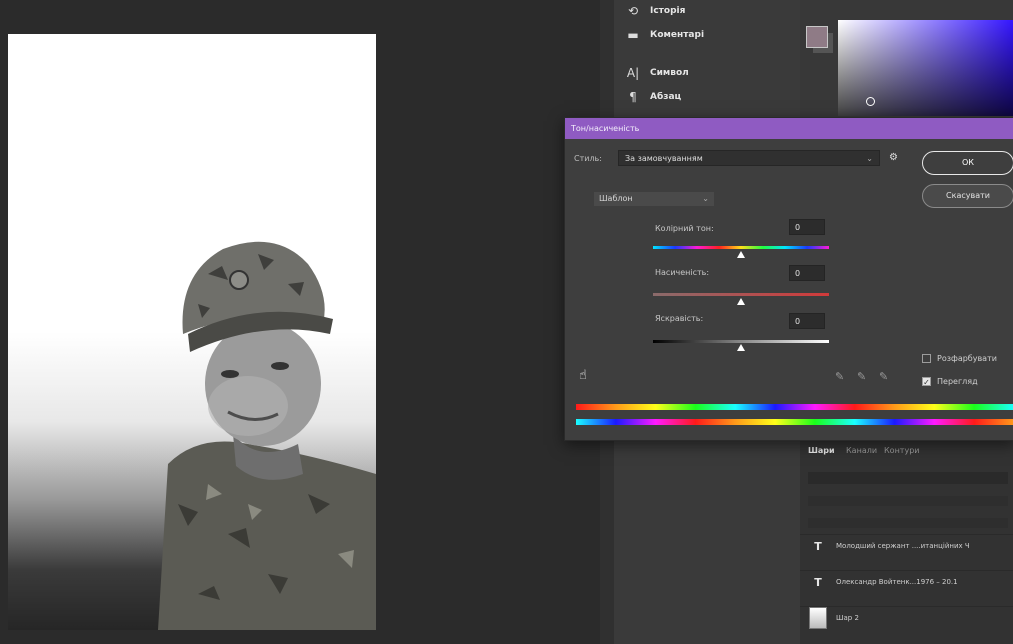  Describe the element at coordinates (677, 35) in the screenshot. I see `panel-item-label: Коментарі` at that location.